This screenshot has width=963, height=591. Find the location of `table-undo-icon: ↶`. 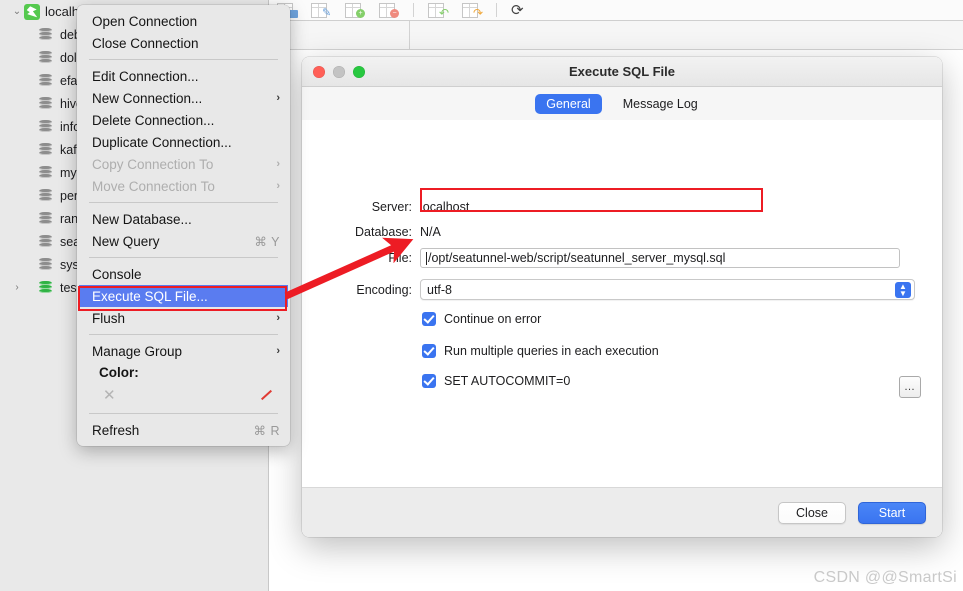

table-undo-icon: ↶ is located at coordinates (438, 10).